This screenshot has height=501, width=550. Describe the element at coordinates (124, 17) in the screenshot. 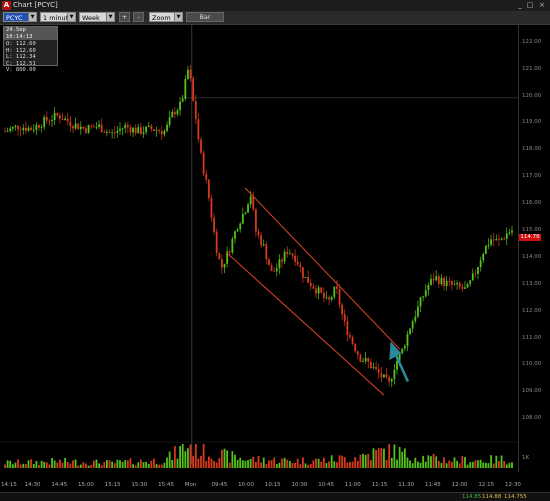

I see `zoom-in-button: +` at that location.